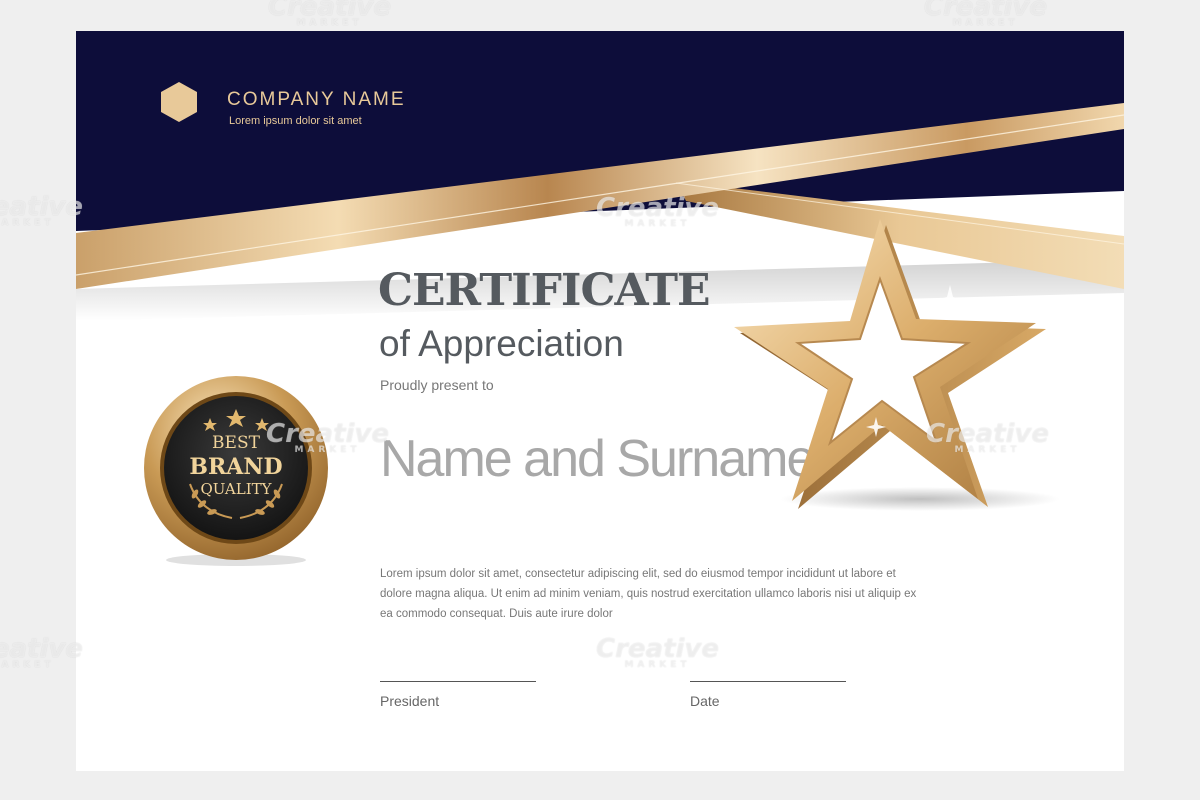 The width and height of the screenshot is (1200, 800). I want to click on certificate-title: CERTIFICATE, so click(544, 290).